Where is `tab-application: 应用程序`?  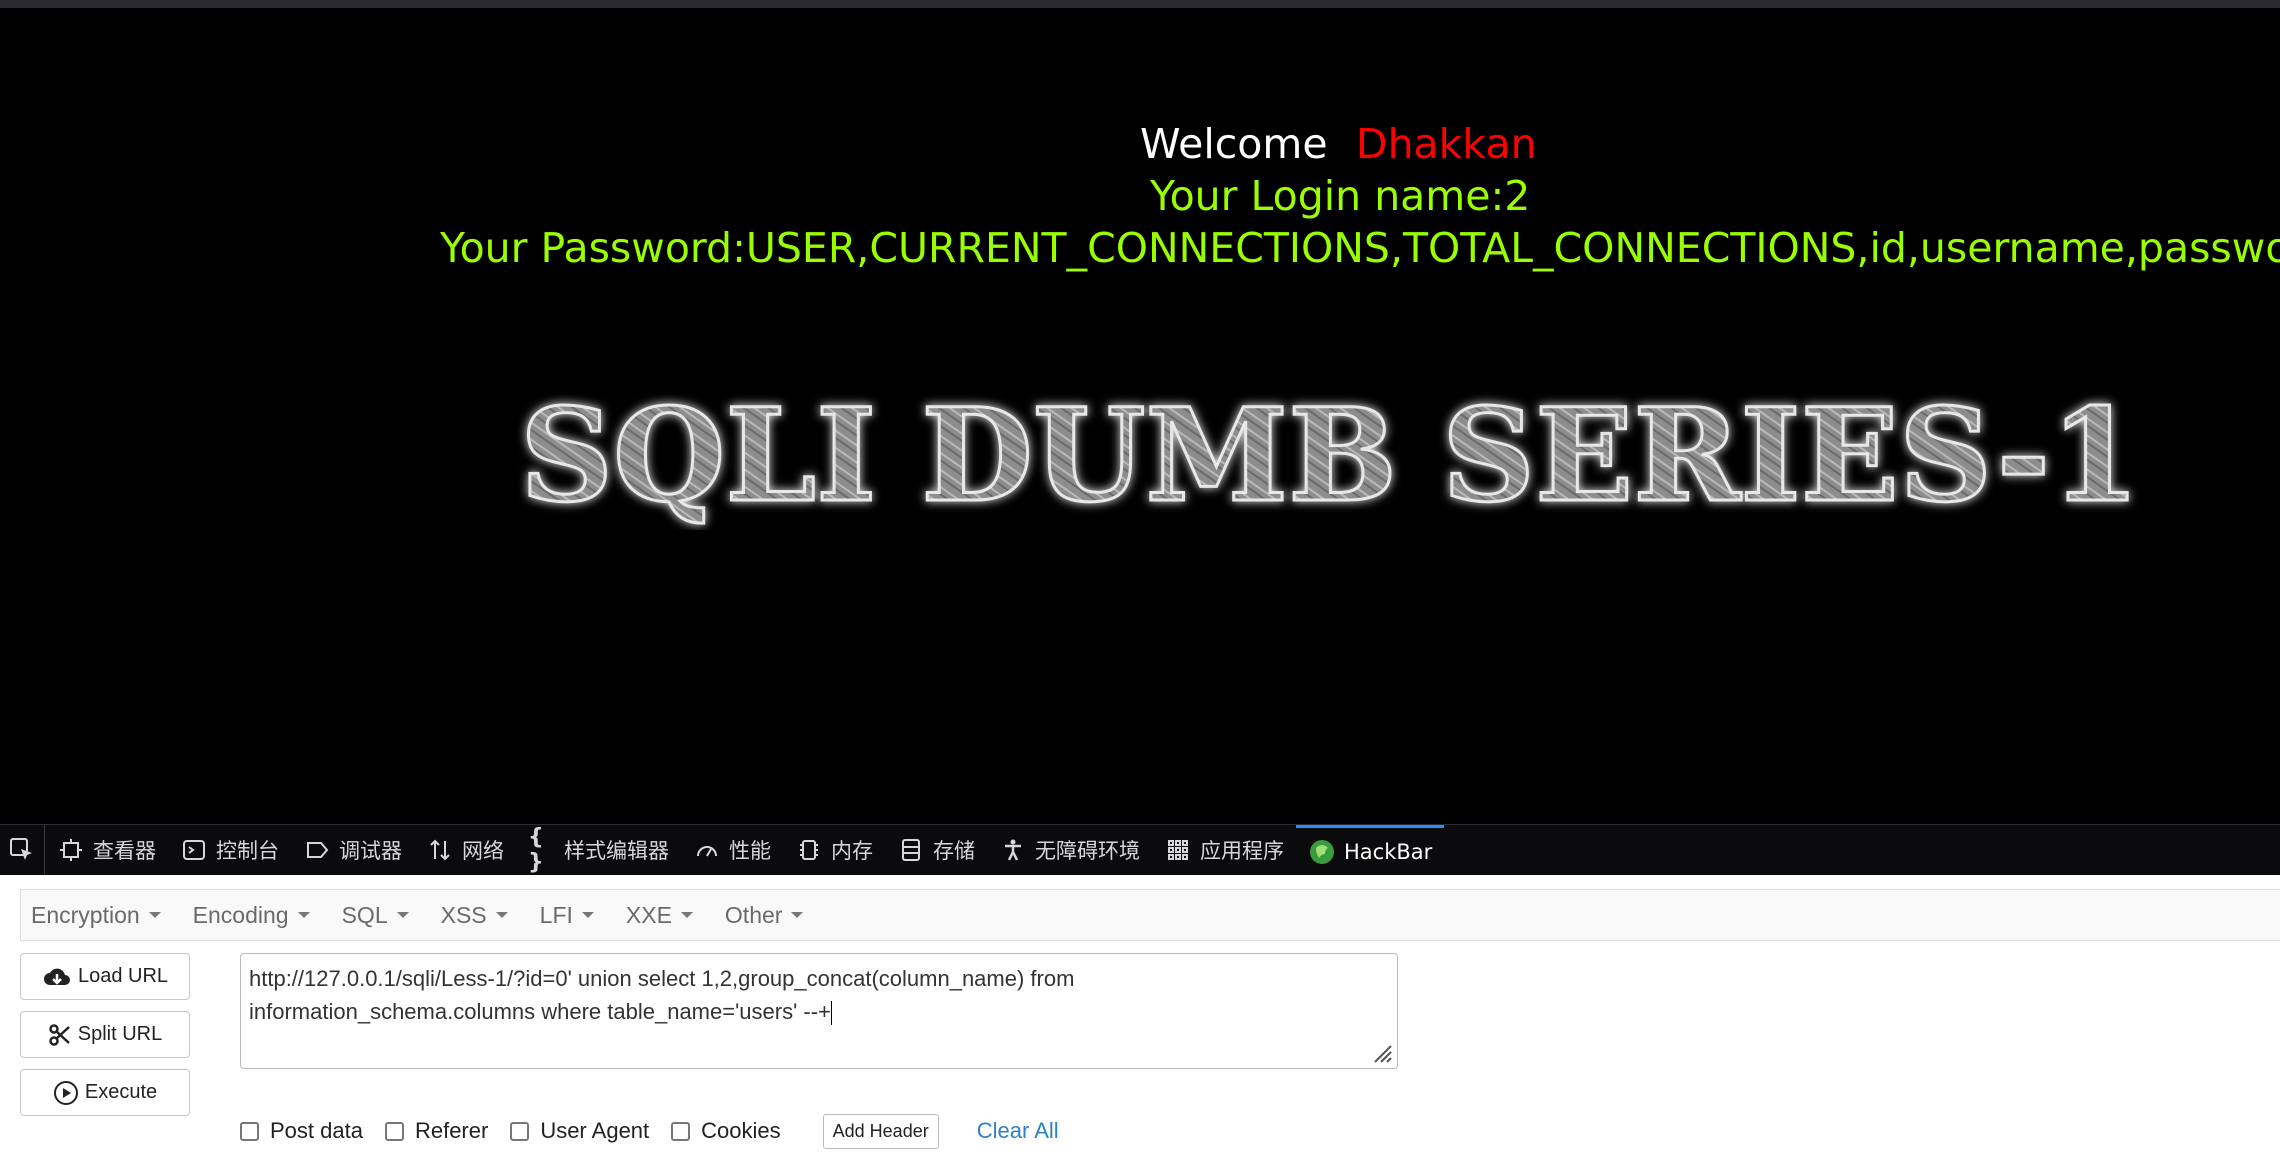 tab-application: 应用程序 is located at coordinates (1224, 850).